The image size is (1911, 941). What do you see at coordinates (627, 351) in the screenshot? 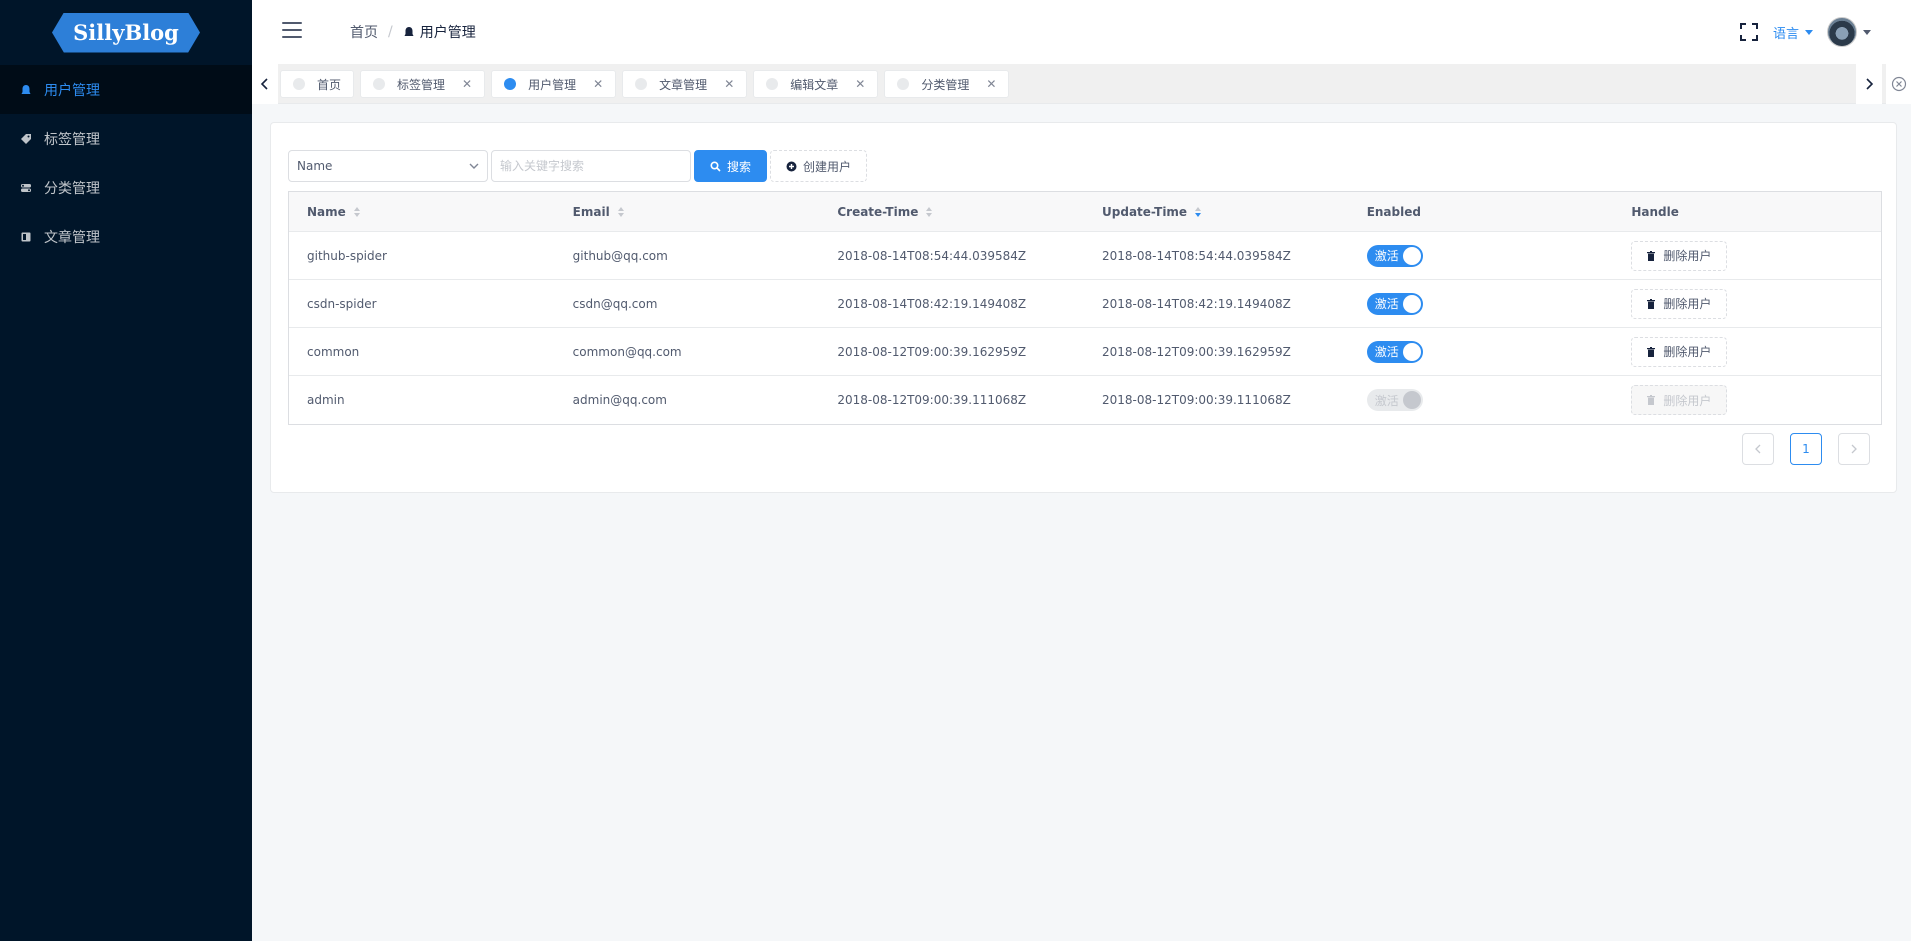
I see `cell-email: common@qq.com` at bounding box center [627, 351].